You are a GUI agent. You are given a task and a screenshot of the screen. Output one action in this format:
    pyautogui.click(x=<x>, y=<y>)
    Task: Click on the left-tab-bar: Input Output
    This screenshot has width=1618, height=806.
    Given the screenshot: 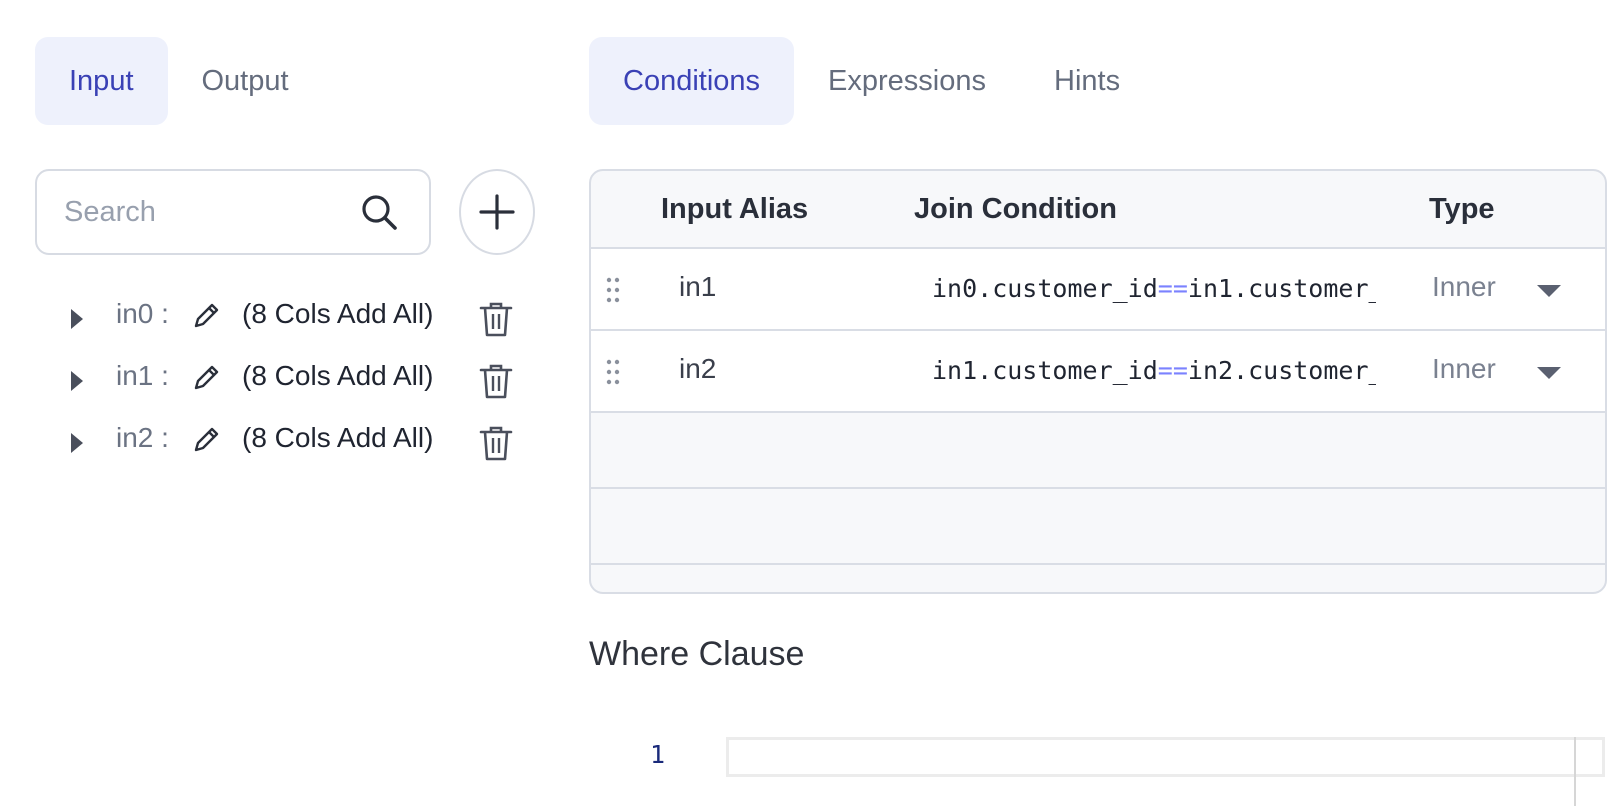 What is the action you would take?
    pyautogui.click(x=179, y=81)
    